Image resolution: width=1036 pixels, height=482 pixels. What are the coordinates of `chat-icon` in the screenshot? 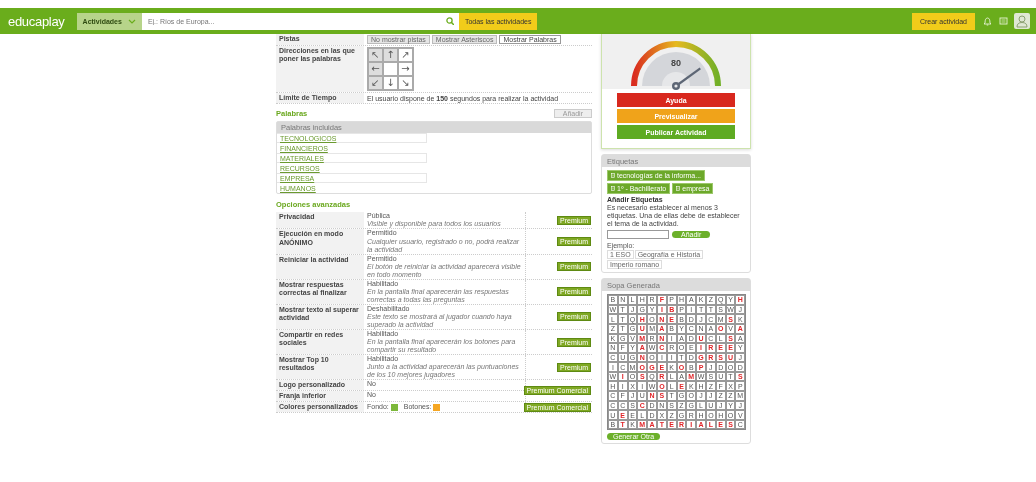 It's located at (1003, 21).